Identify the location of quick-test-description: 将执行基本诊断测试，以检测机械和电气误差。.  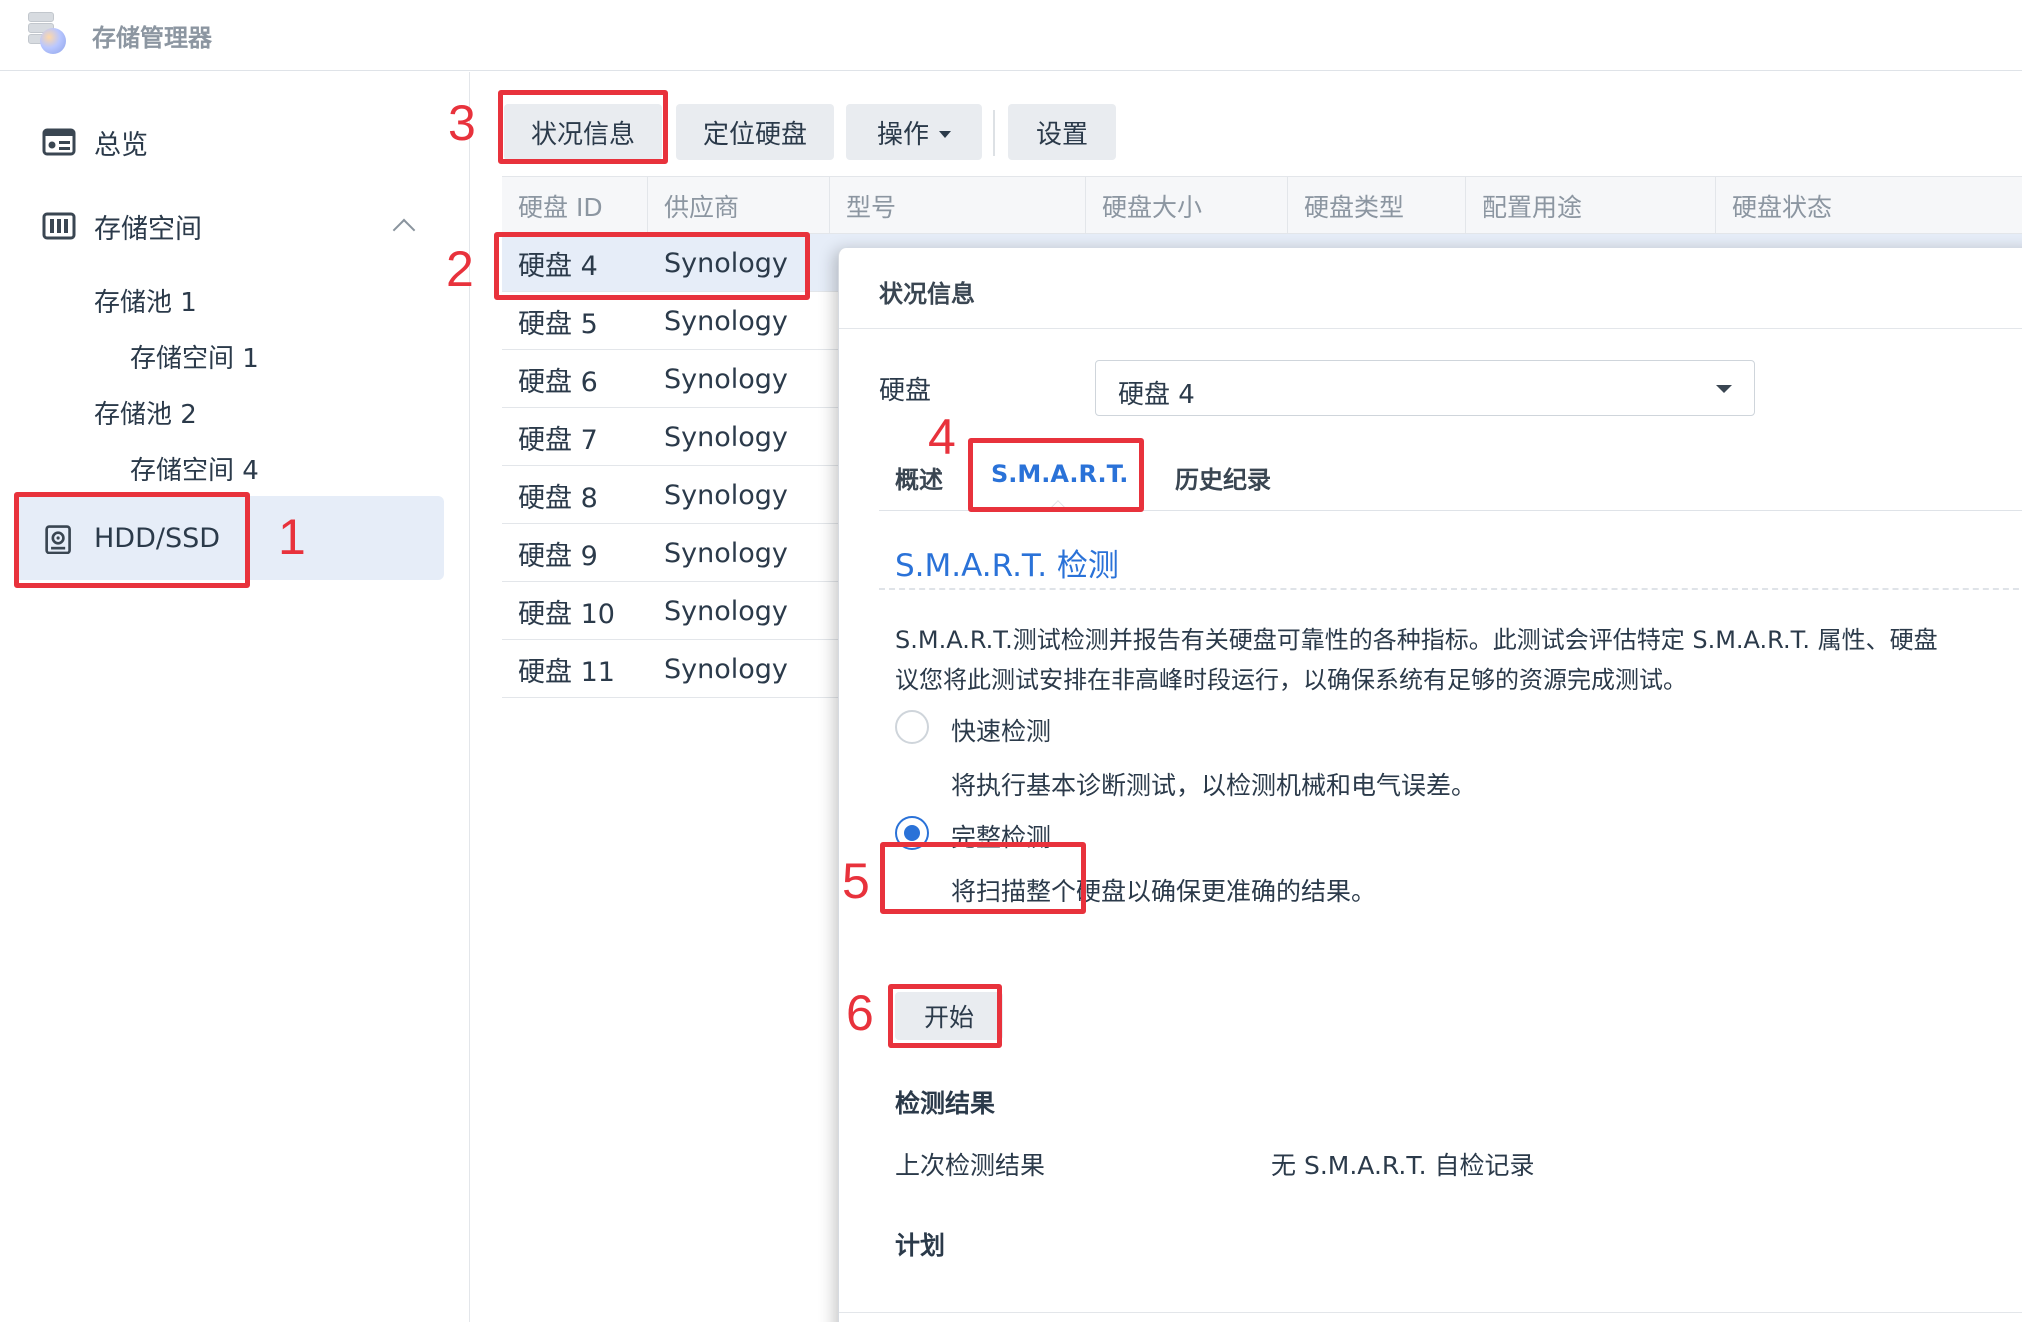
(1214, 785).